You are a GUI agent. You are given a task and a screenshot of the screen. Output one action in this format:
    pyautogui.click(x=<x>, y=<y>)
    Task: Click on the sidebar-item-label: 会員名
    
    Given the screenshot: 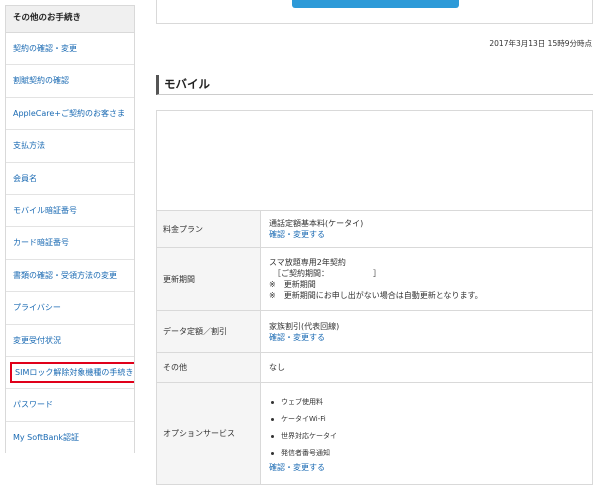 What is the action you would take?
    pyautogui.click(x=25, y=178)
    